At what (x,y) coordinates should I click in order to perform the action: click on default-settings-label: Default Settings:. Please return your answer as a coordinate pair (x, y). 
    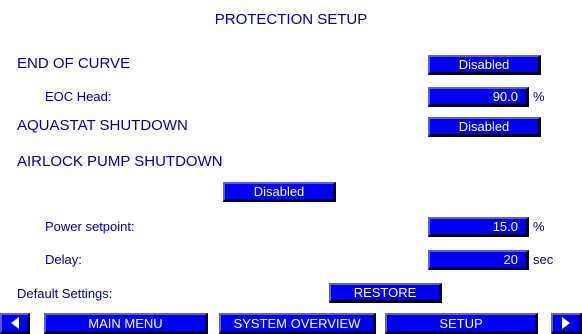
    Looking at the image, I should click on (65, 293).